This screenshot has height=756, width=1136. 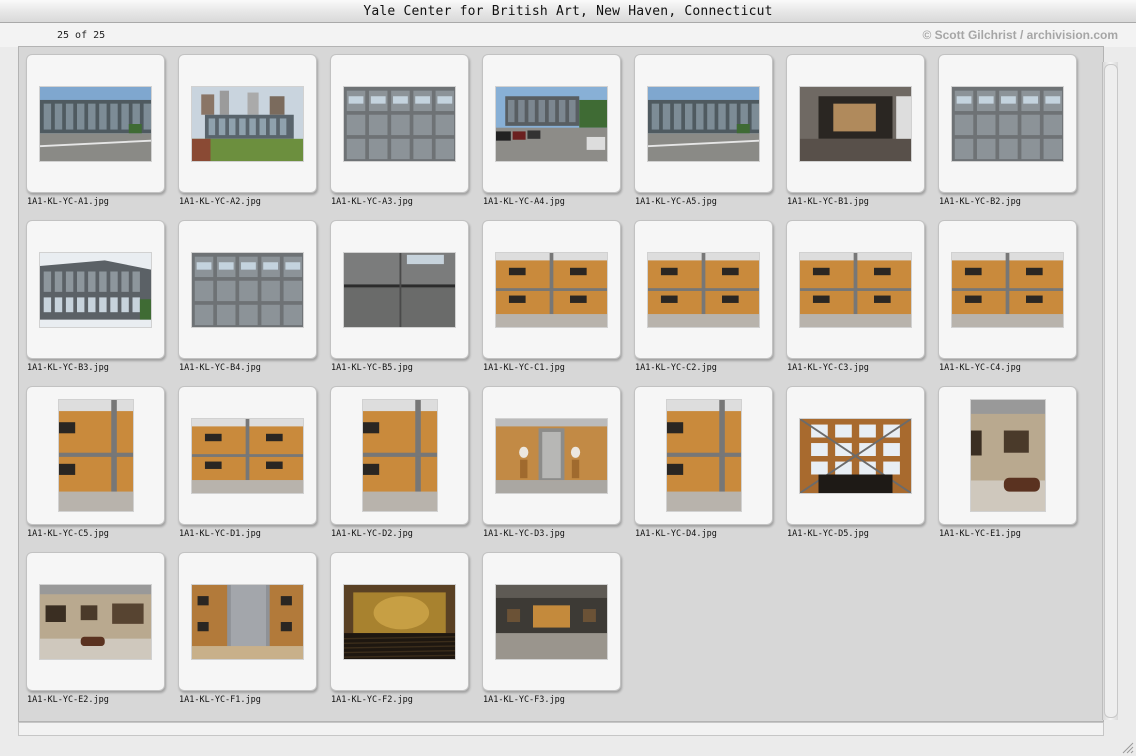 I want to click on thumbnail-item: 1A1-KL-YC-D2.jpg, so click(x=399, y=462).